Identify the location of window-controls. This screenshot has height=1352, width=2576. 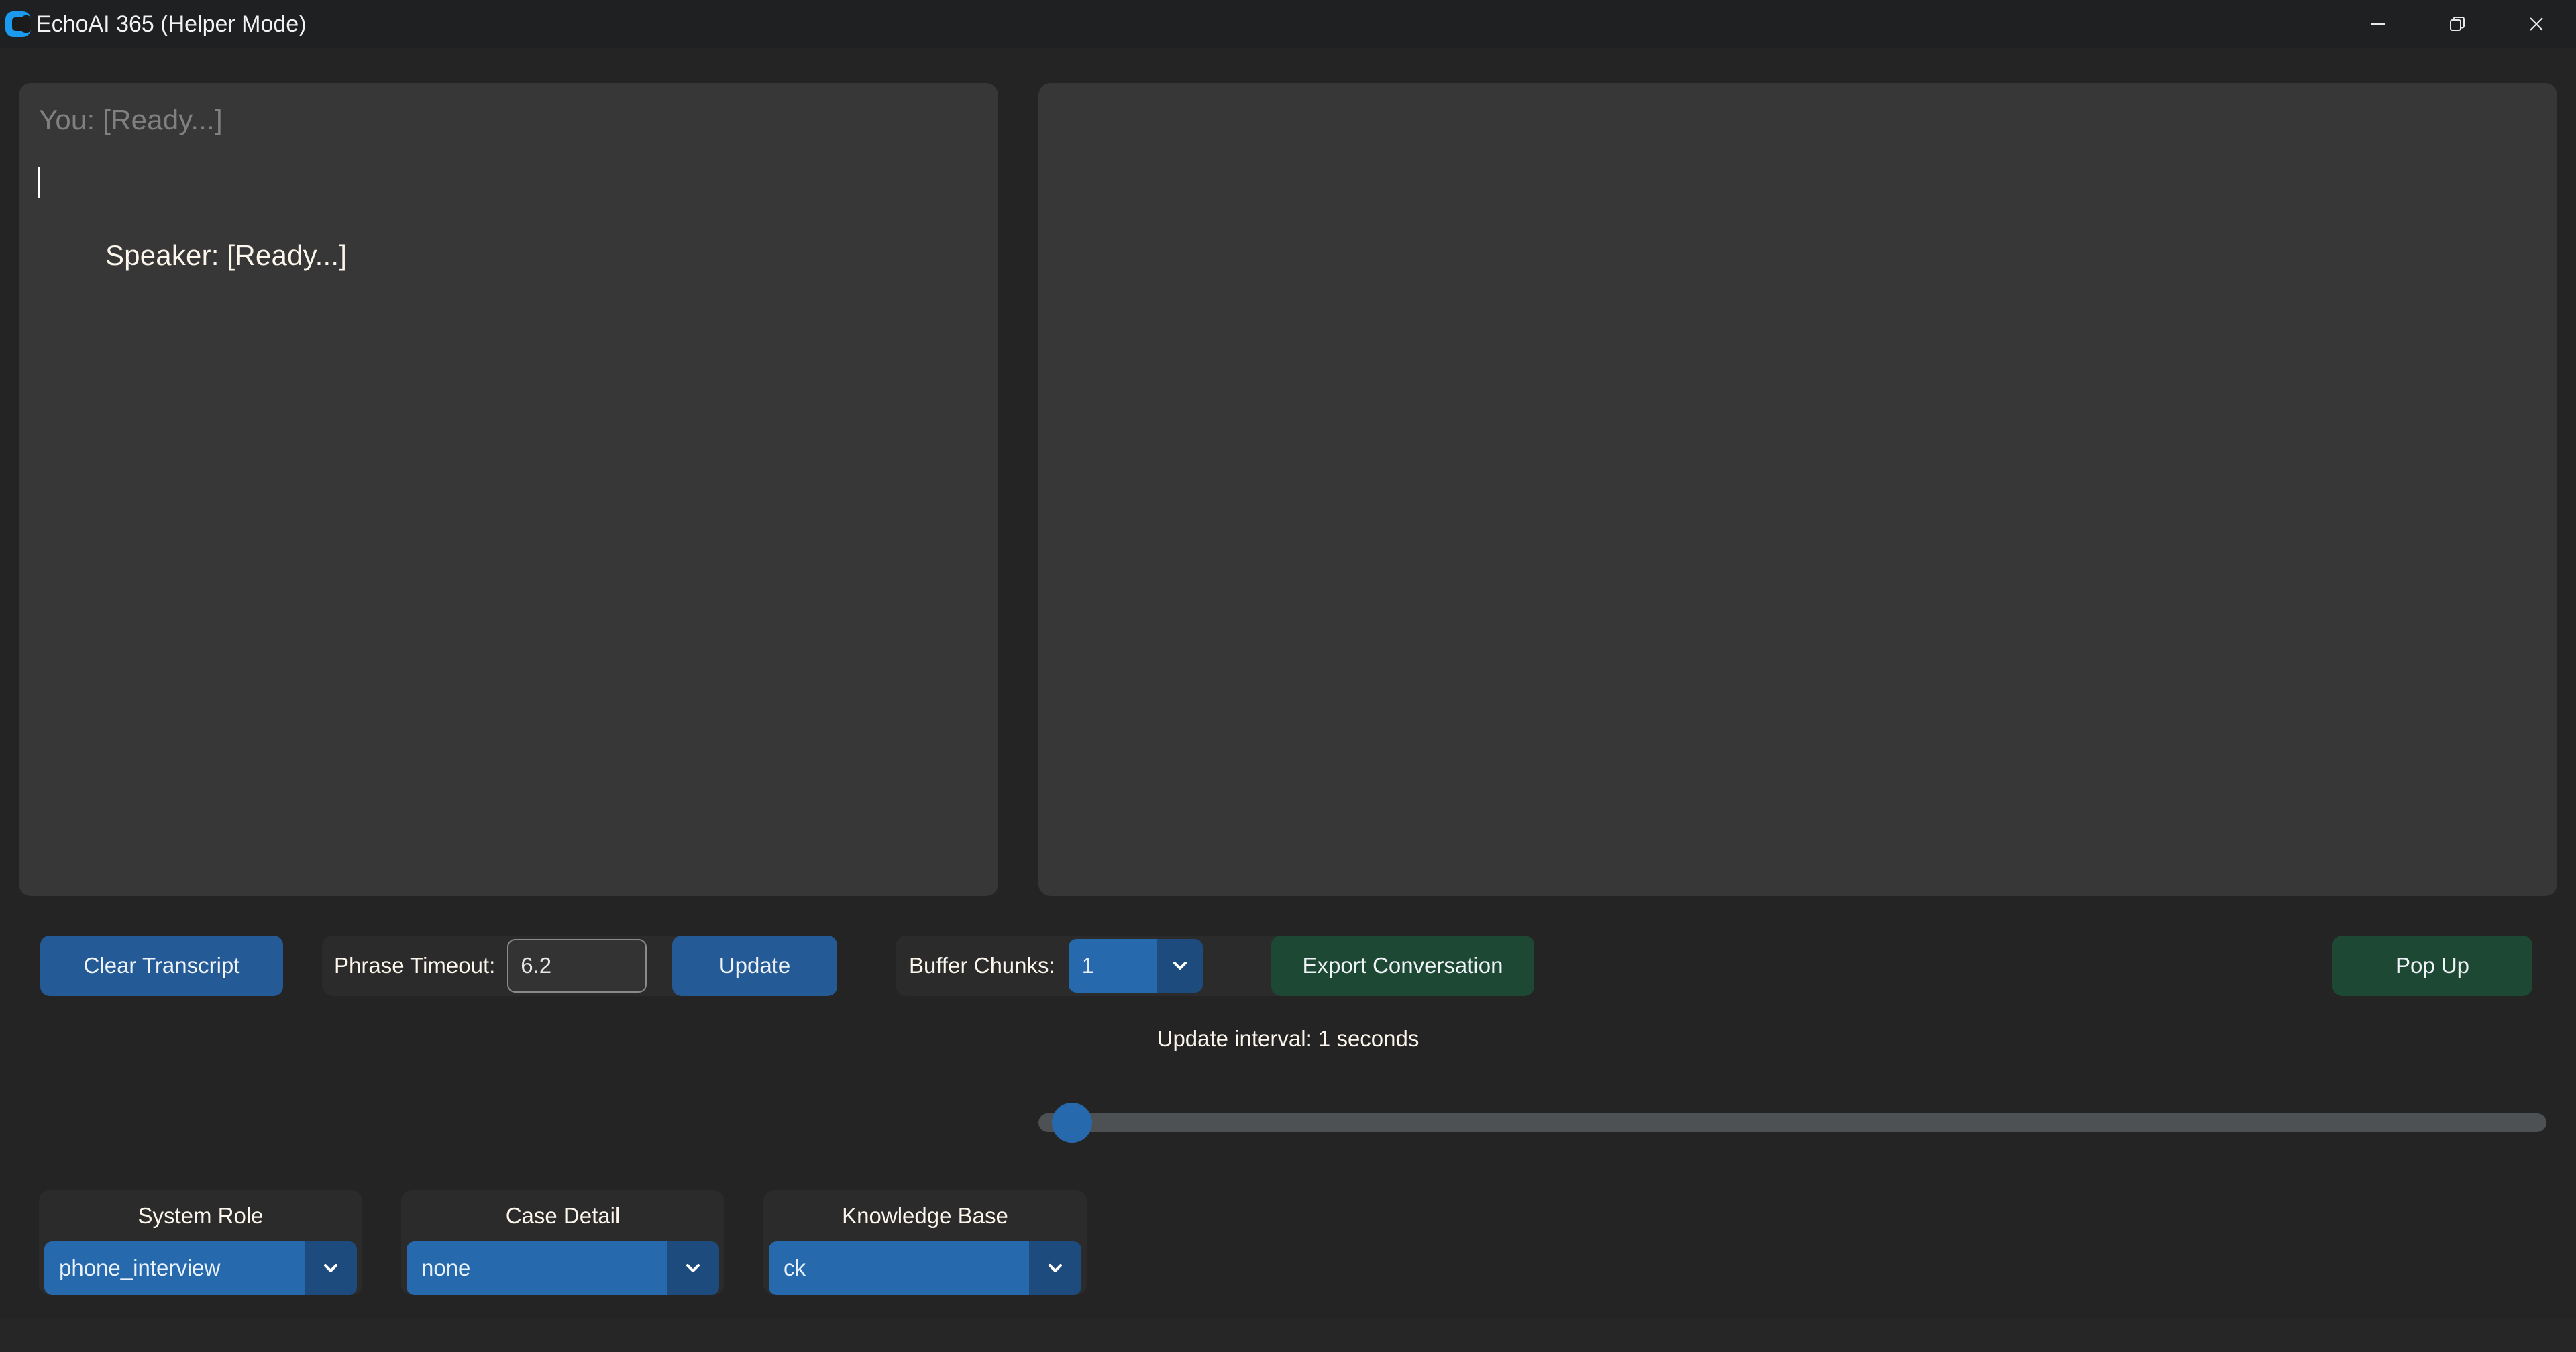
(2457, 24).